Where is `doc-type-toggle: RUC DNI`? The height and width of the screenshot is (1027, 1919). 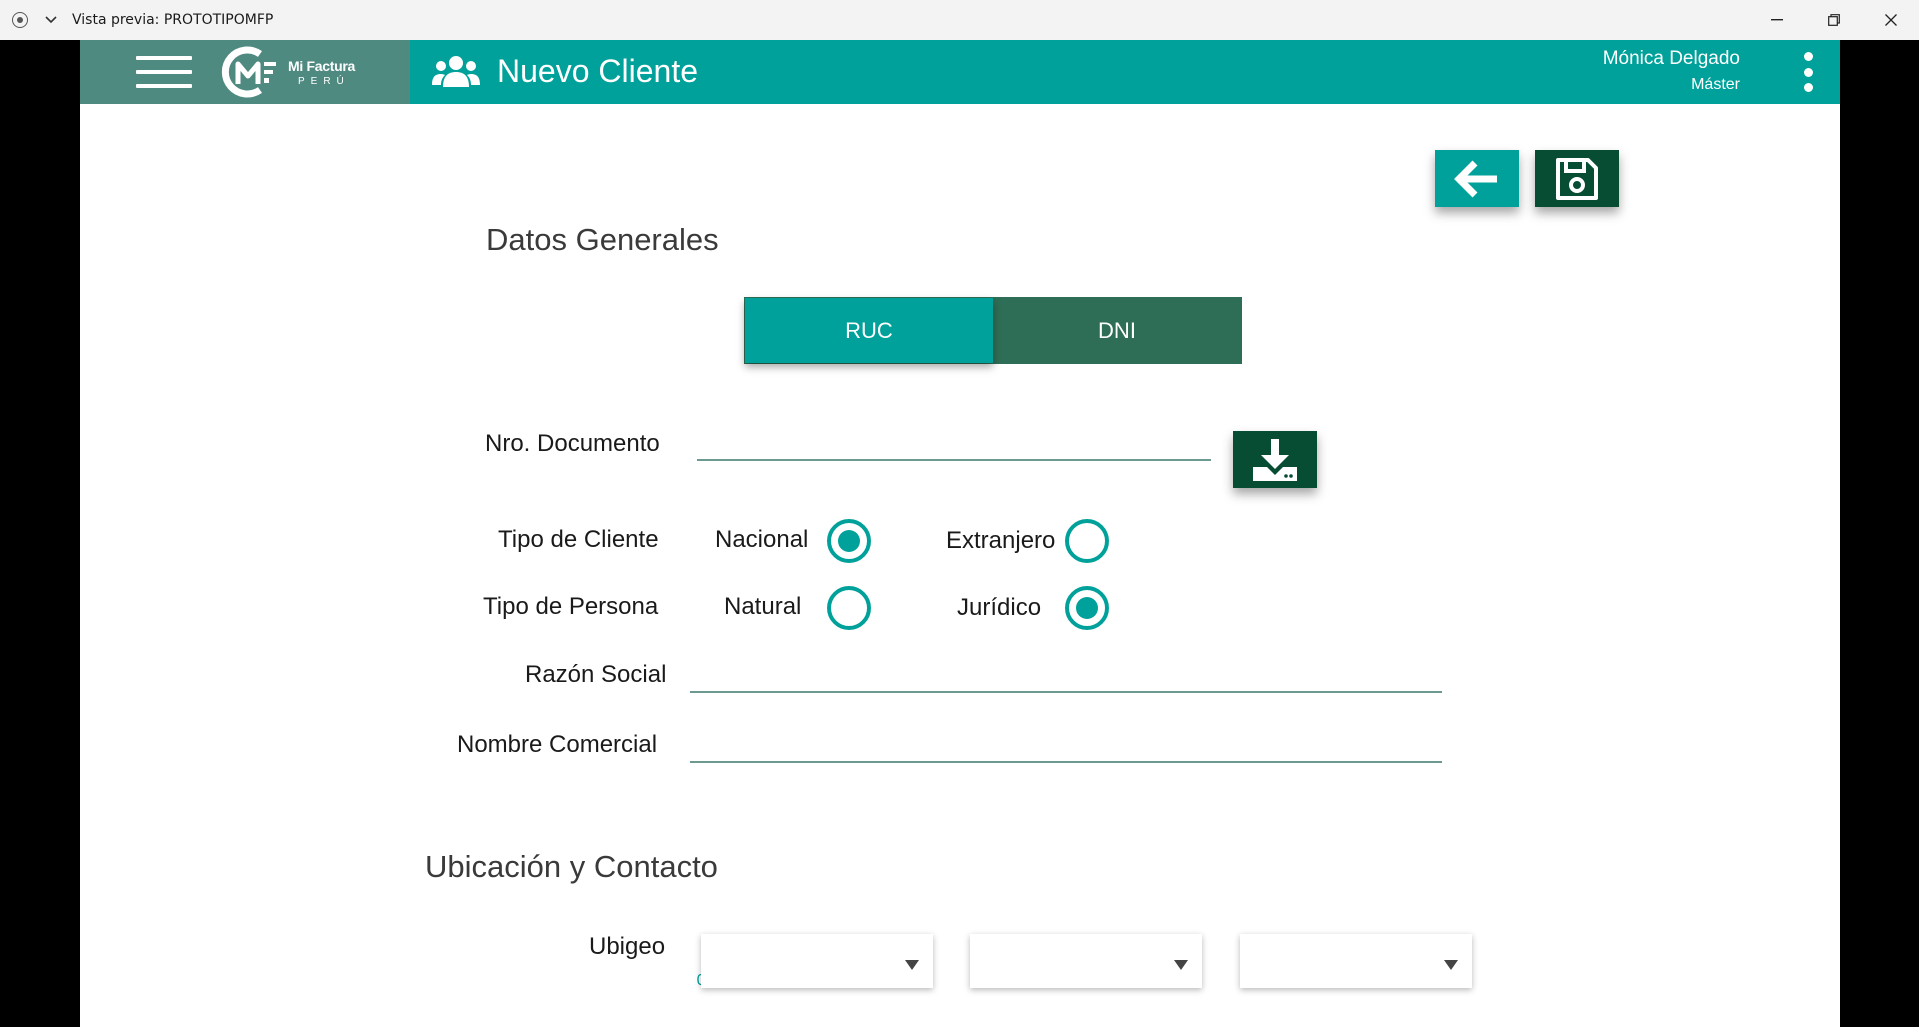
doc-type-toggle: RUC DNI is located at coordinates (993, 330).